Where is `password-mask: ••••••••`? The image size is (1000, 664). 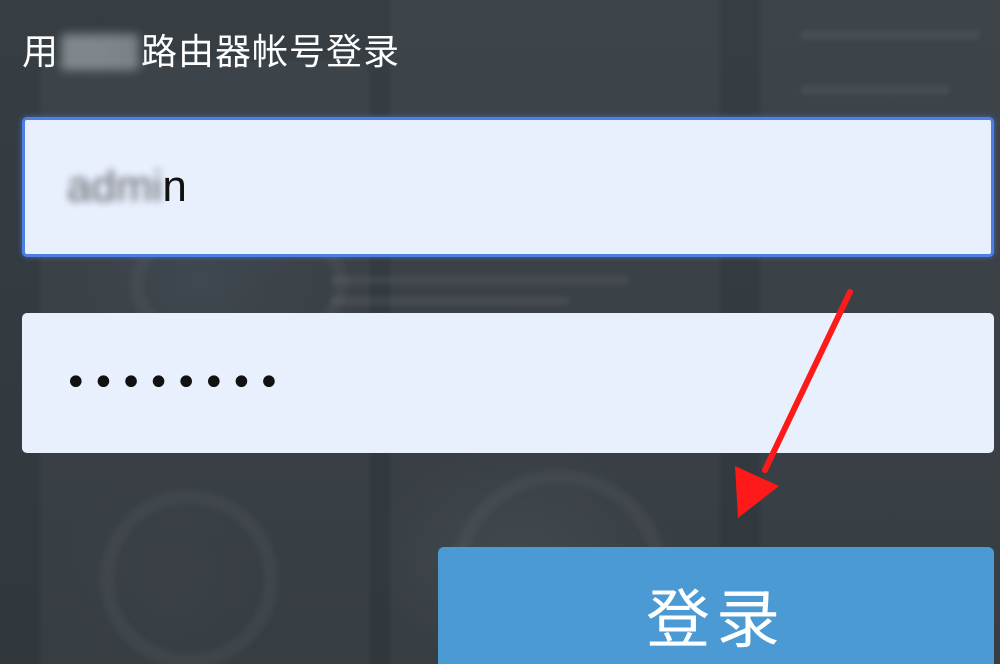 password-mask: •••••••• is located at coordinates (174, 383).